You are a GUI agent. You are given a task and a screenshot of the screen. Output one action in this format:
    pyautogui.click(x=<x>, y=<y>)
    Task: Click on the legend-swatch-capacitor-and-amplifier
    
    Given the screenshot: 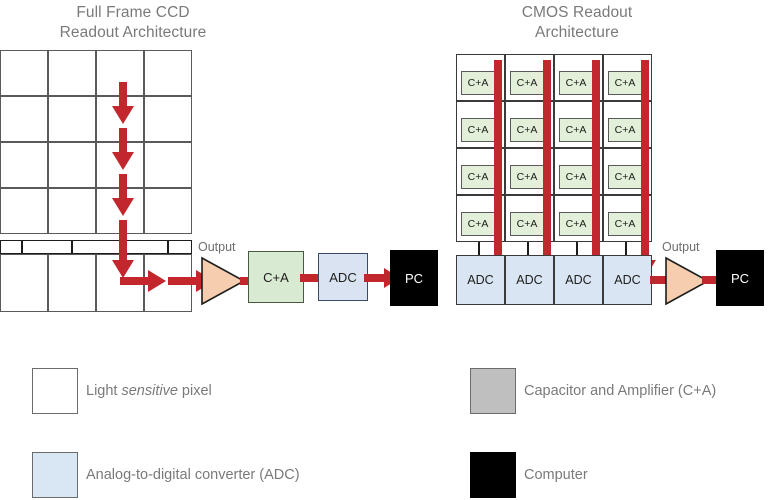 What is the action you would take?
    pyautogui.click(x=493, y=391)
    